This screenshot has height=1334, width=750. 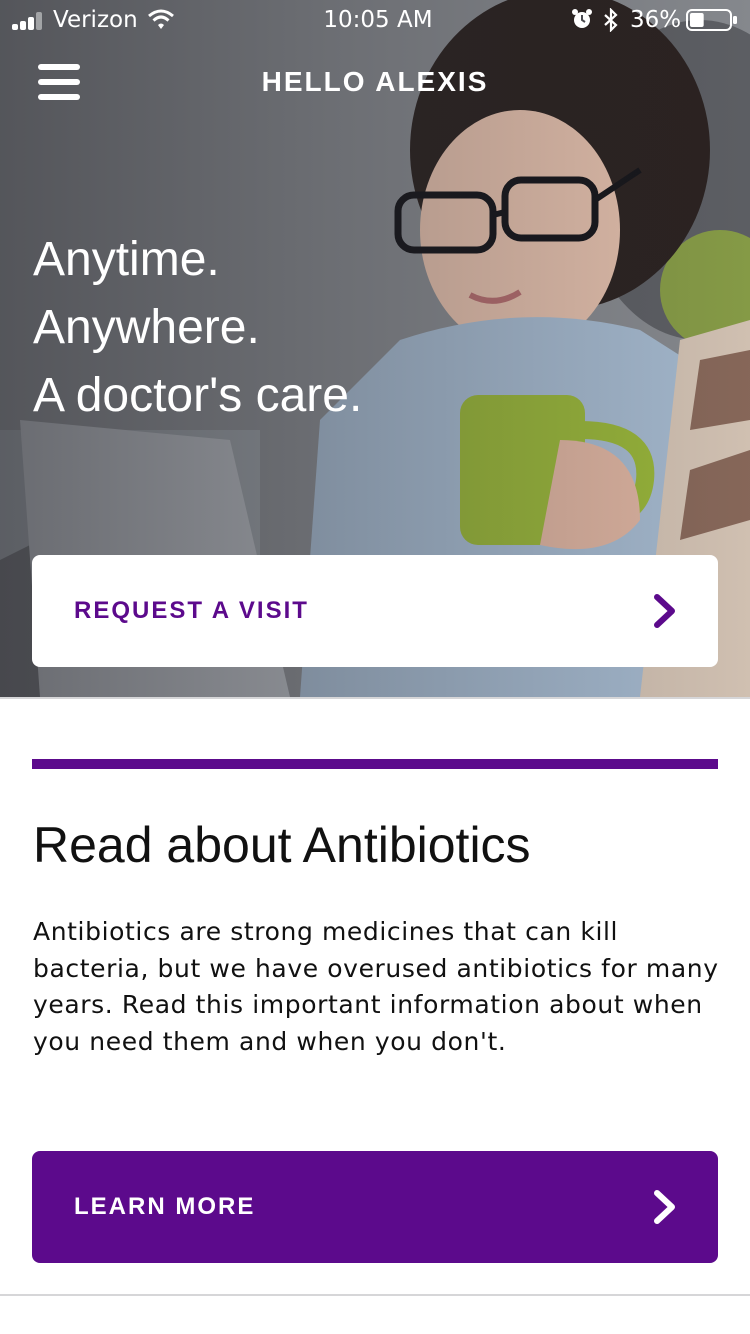 What do you see at coordinates (165, 1206) in the screenshot?
I see `learn-more-label: LEARN MORE` at bounding box center [165, 1206].